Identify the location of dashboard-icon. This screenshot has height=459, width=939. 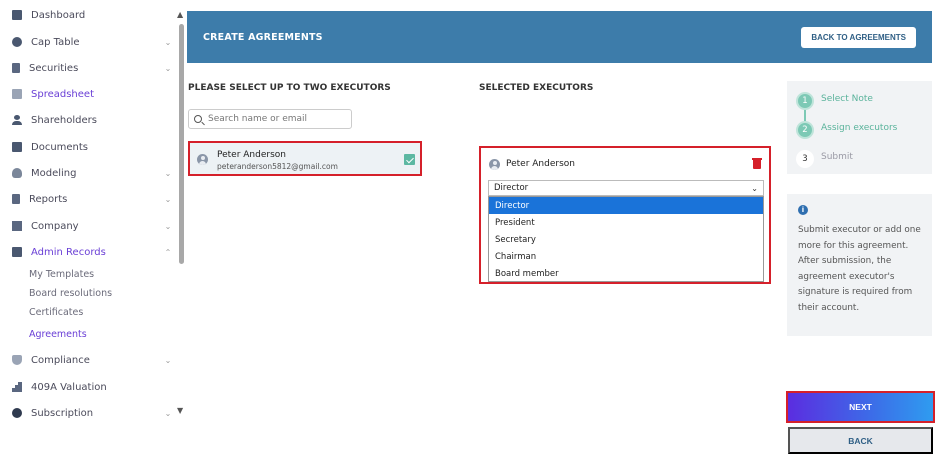
(17, 15).